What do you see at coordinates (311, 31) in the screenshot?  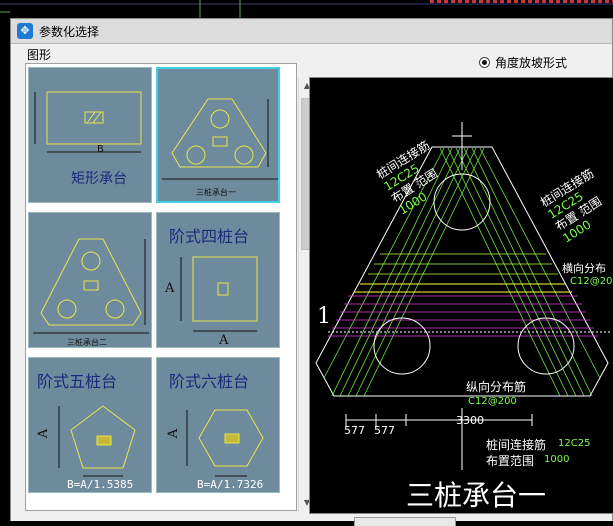 I see `title-bar: ✥ 参数化选择` at bounding box center [311, 31].